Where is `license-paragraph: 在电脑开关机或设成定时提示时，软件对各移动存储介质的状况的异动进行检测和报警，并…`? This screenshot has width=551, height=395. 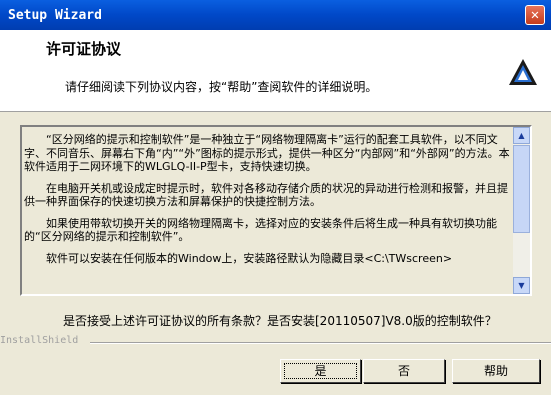
license-paragraph: 在电脑开关机或设成定时提示时，软件对各移动存储介质的状况的异动进行检测和报警，并… is located at coordinates (266, 195).